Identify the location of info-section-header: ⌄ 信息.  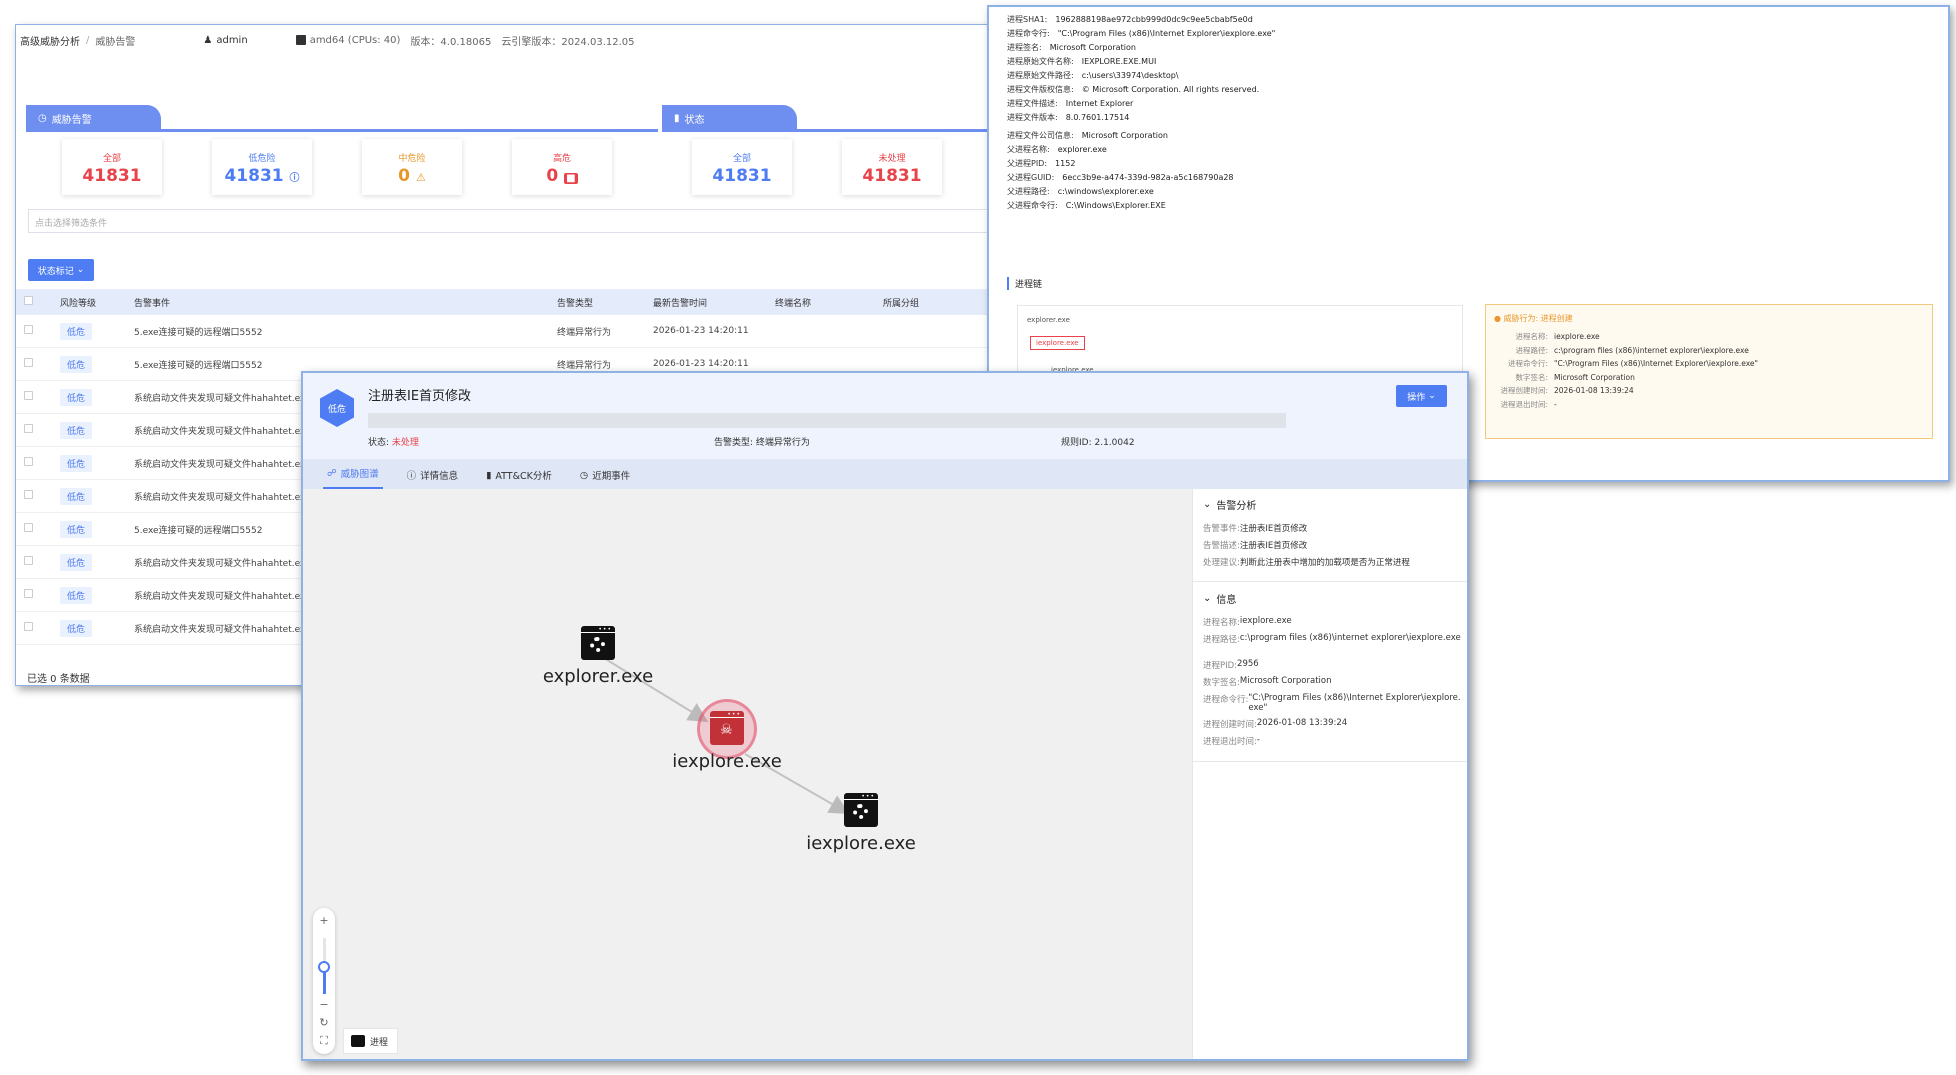
(1219, 598).